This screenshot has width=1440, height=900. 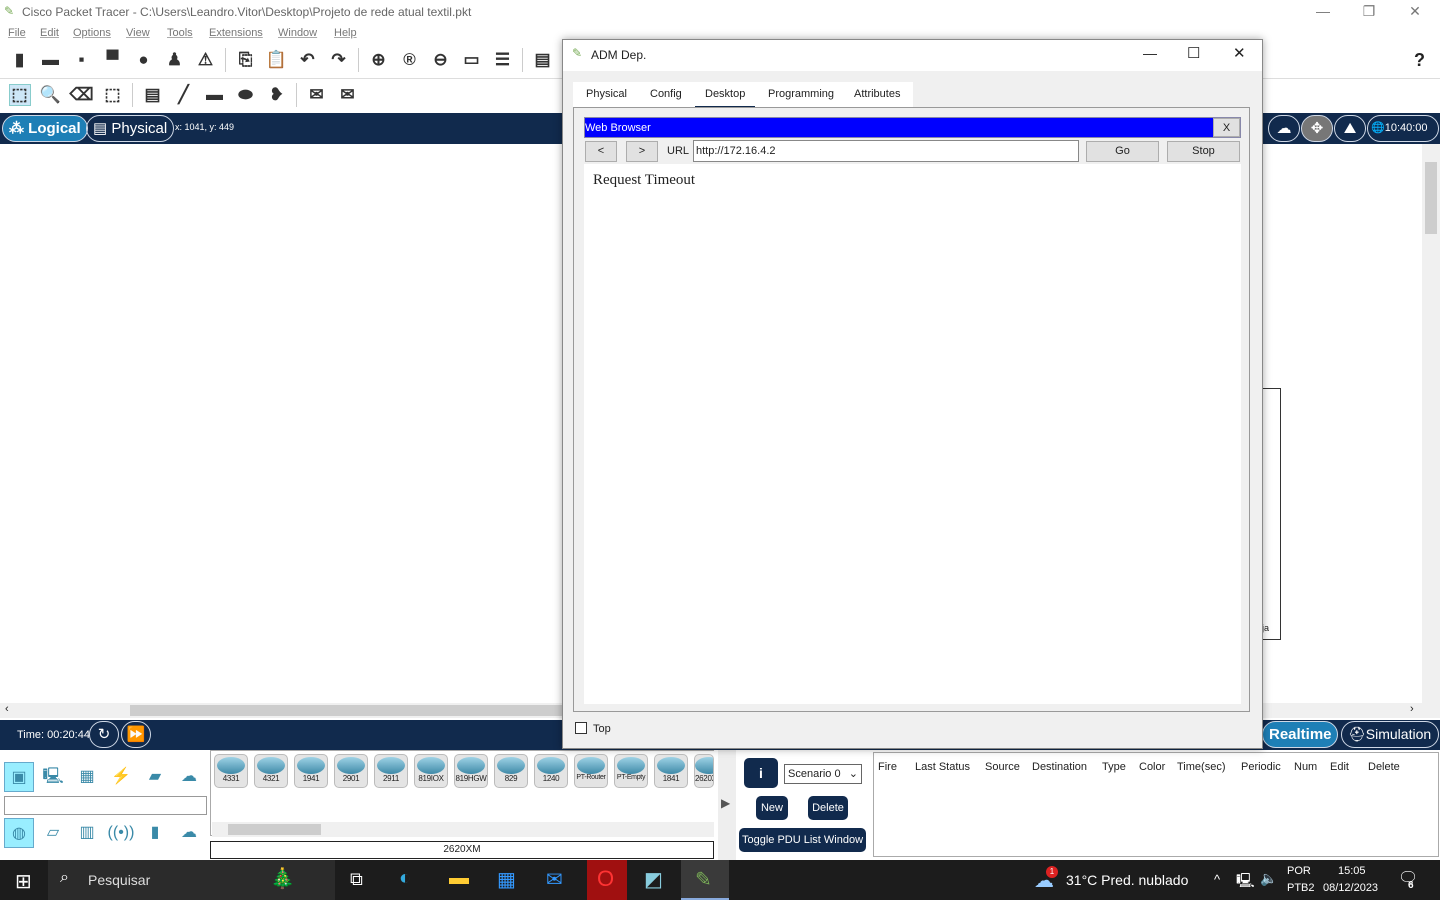 I want to click on url-input: http://172.16.4.2, so click(x=886, y=151).